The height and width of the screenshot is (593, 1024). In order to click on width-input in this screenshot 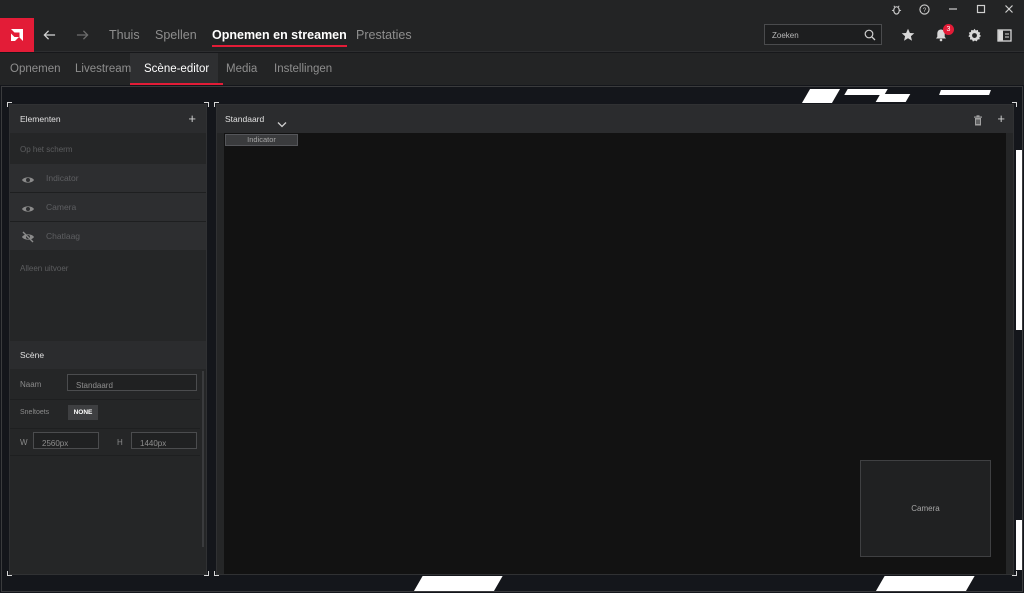, I will do `click(66, 443)`.